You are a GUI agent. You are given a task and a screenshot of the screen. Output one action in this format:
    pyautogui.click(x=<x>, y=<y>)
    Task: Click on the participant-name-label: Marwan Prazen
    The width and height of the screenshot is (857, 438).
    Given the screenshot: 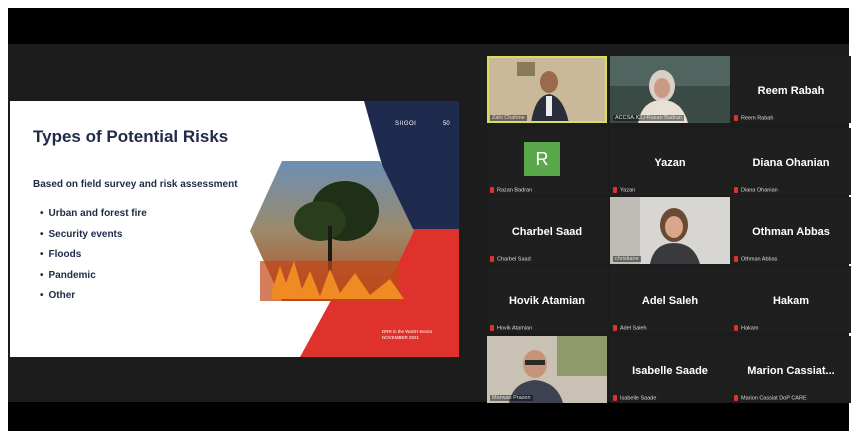 What is the action you would take?
    pyautogui.click(x=511, y=398)
    